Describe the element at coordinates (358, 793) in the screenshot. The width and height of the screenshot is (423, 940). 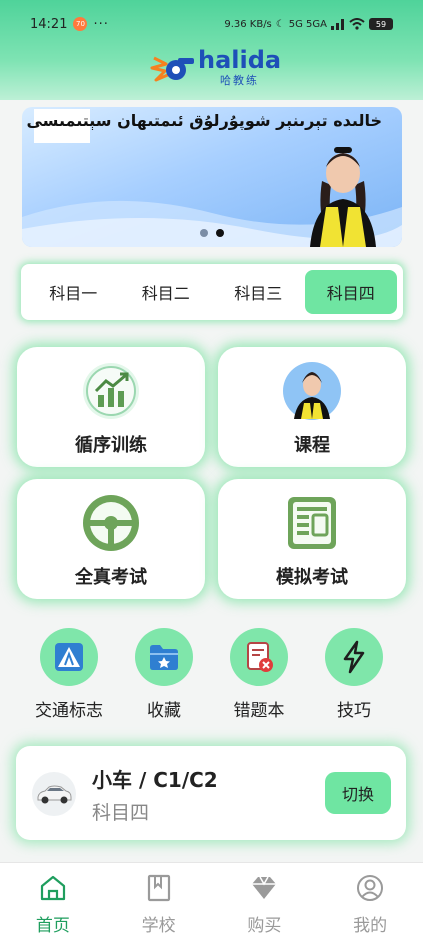
I see `switch-vehicle-button: 切换` at that location.